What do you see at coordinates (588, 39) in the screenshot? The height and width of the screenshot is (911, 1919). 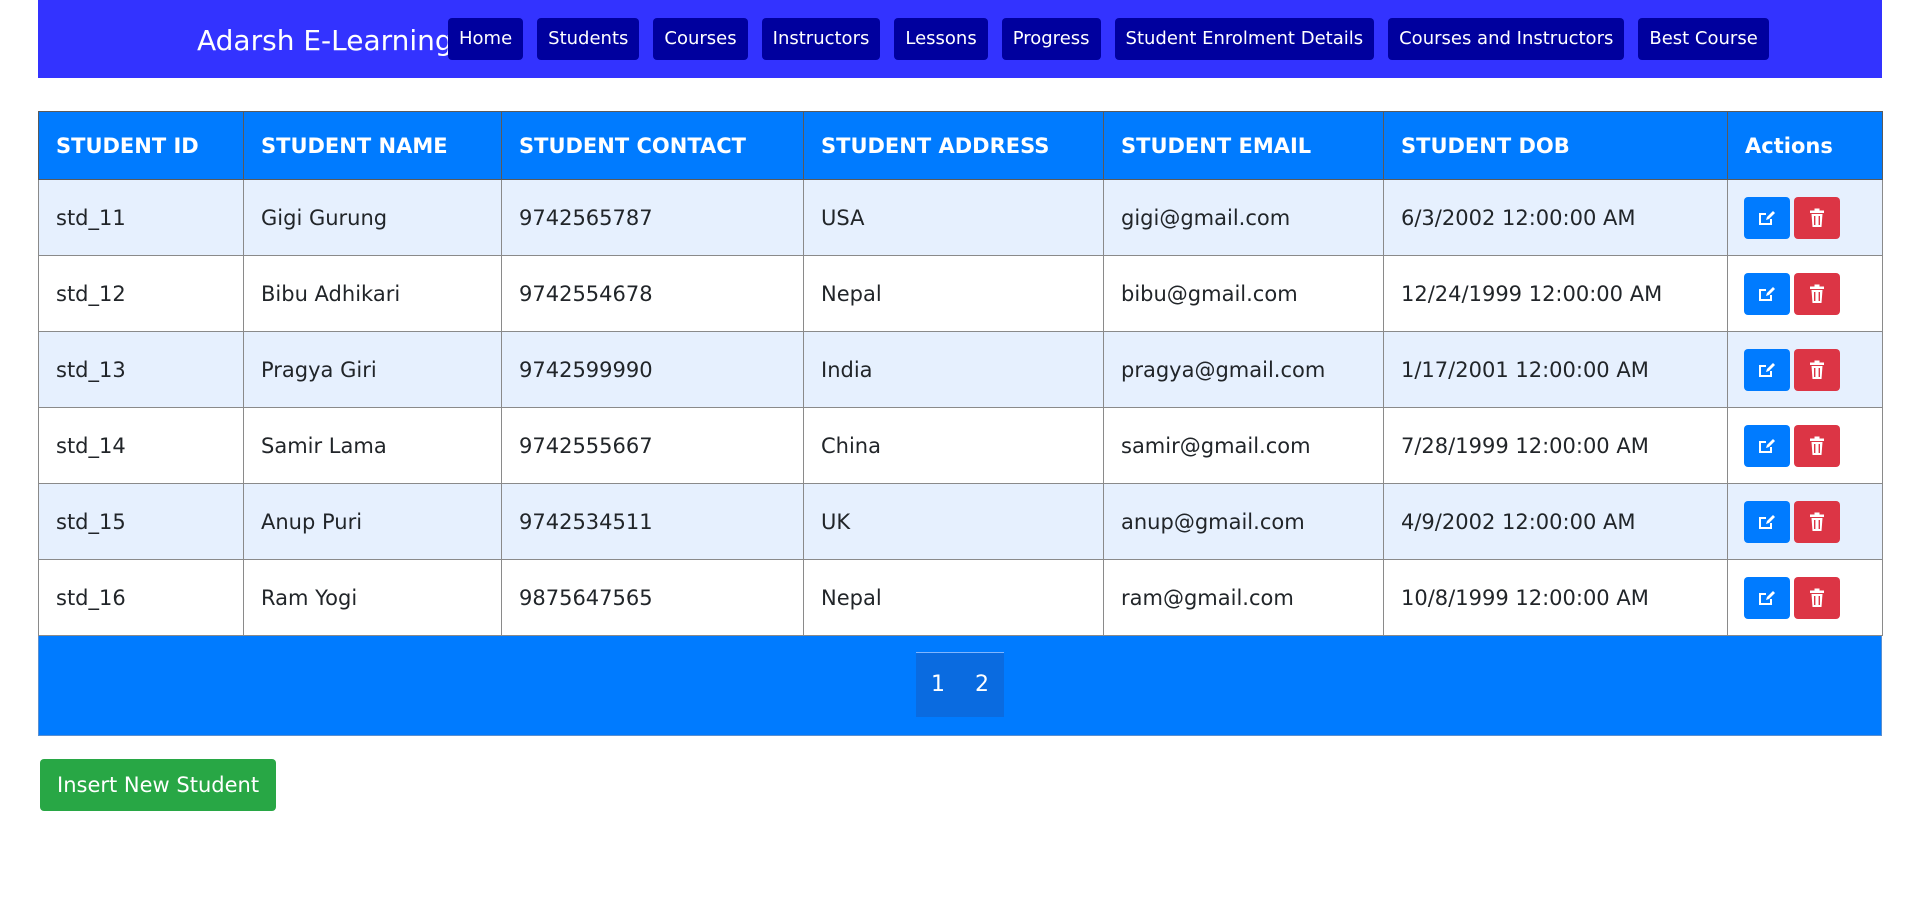 I see `nav-link-students: Students` at bounding box center [588, 39].